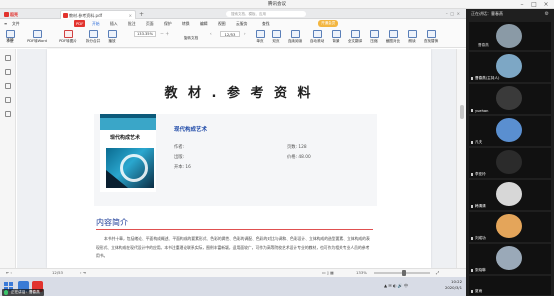  Describe the element at coordinates (431, 41) in the screenshot. I see `find-replace-label: 查找替换` at that location.